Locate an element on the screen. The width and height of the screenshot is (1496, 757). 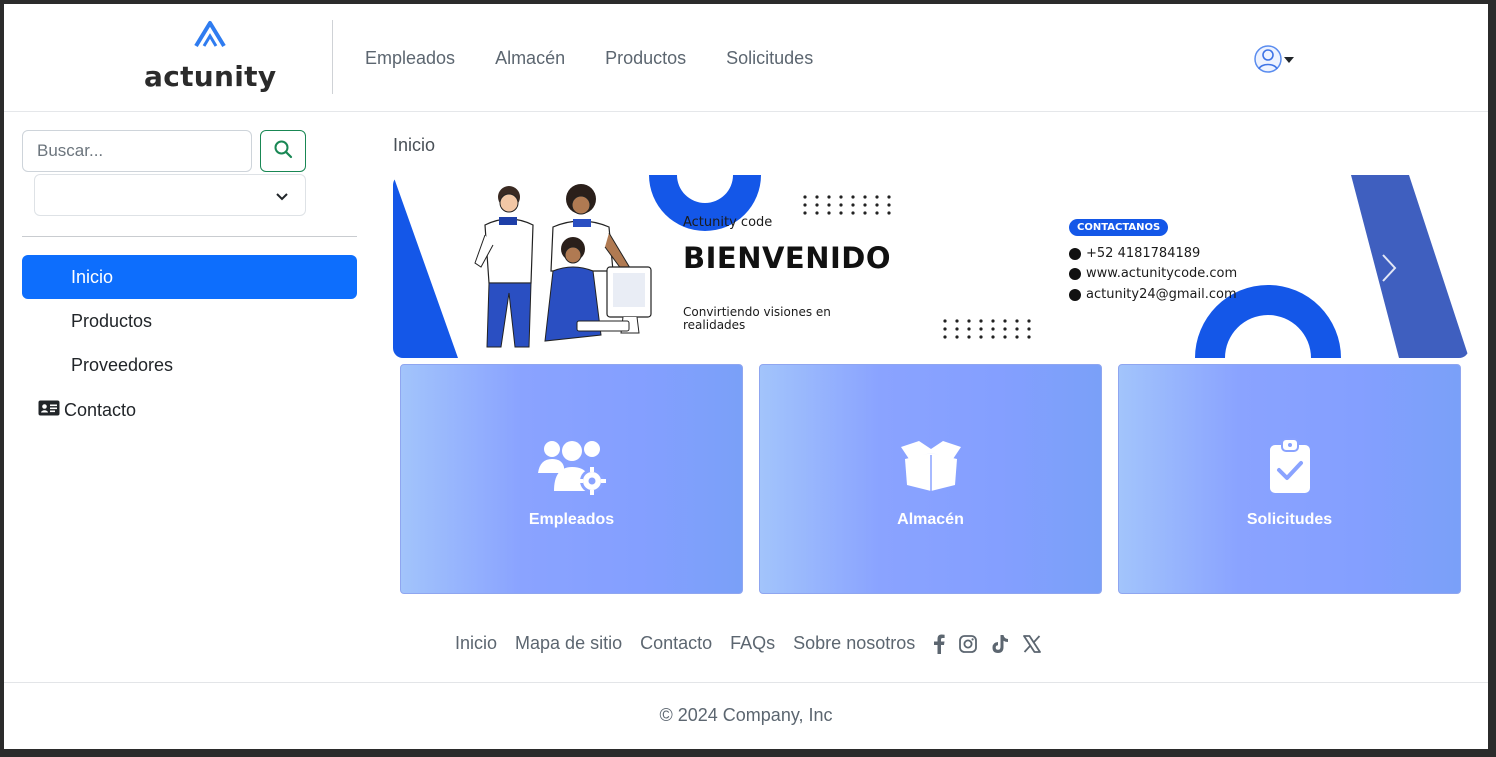
phone-icon is located at coordinates (1075, 253).